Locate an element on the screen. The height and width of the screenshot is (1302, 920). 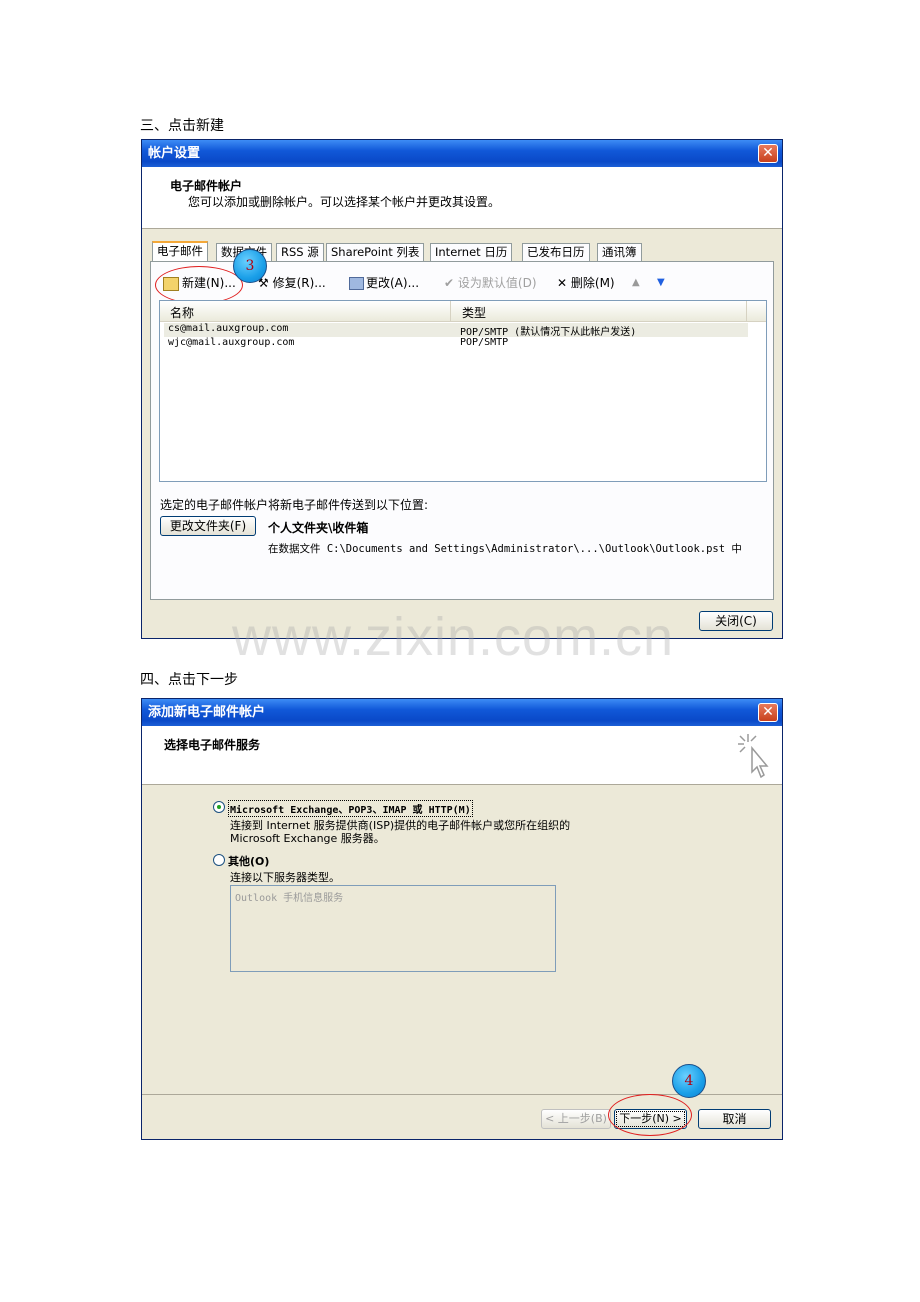
tab-rss: RSS 源 is located at coordinates (300, 252).